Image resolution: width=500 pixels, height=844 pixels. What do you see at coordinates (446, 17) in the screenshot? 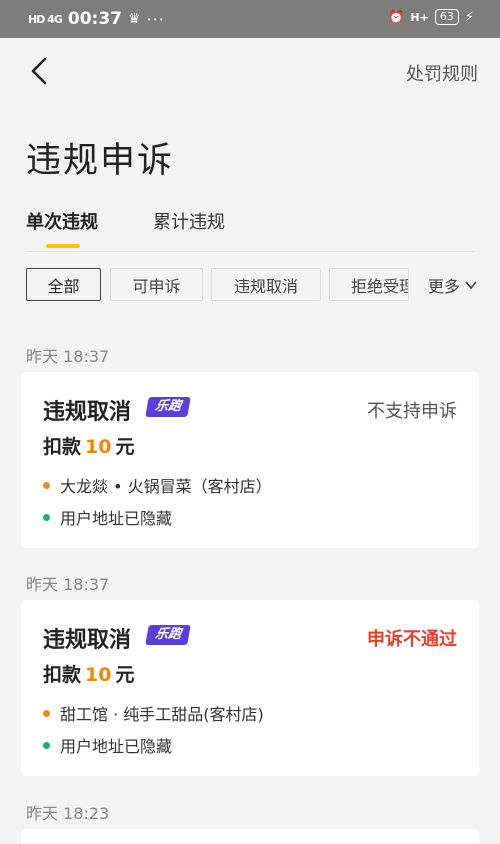
I see `battery-icon: 63` at bounding box center [446, 17].